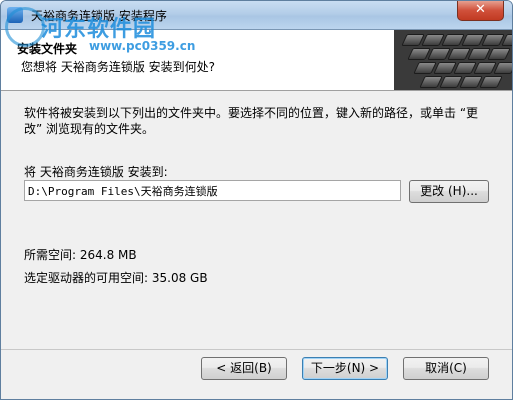 The image size is (513, 400). I want to click on space-required: 所需空间: 264.8 MB, so click(80, 255).